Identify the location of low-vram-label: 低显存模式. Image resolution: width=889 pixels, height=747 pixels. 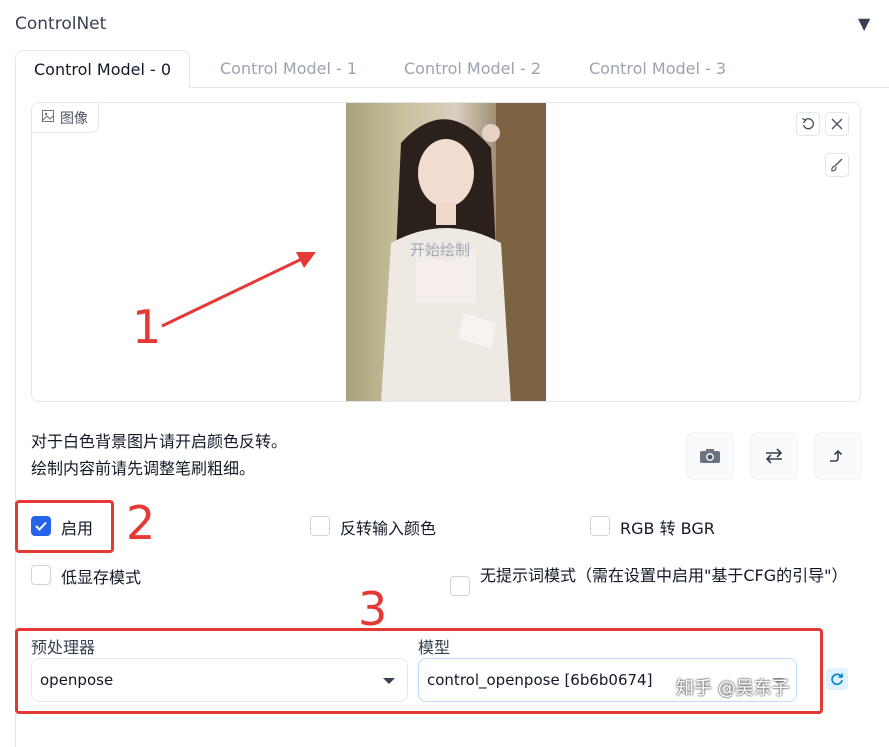
(101, 577).